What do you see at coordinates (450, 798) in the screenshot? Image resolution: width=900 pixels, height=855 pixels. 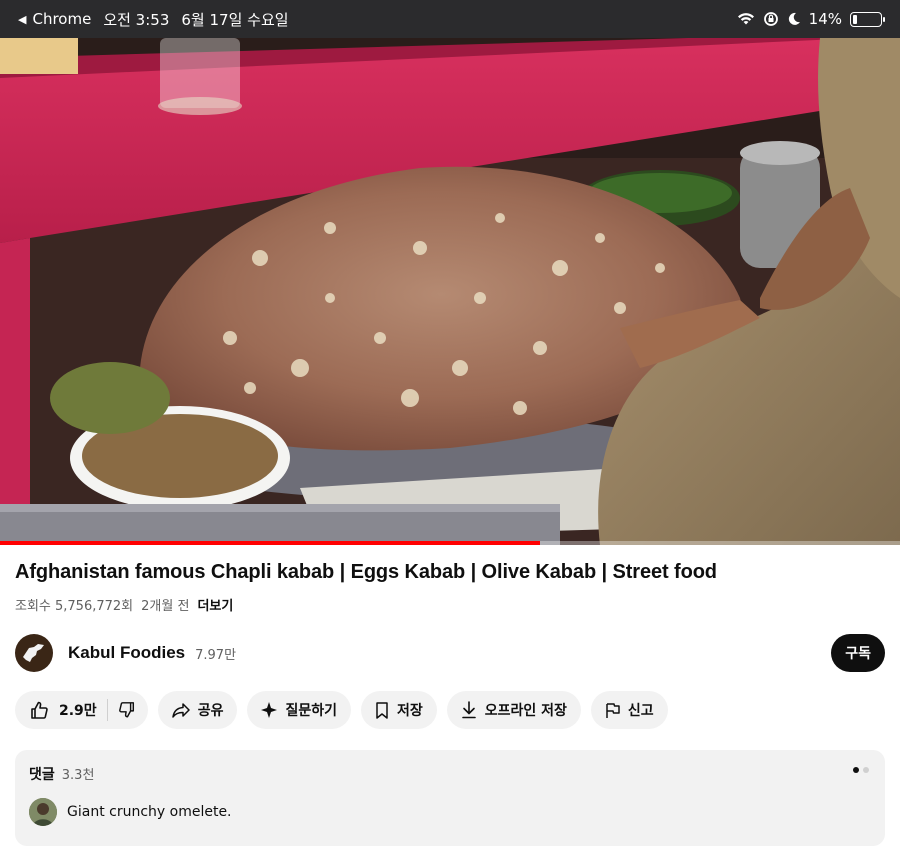 I see `comments-panel: 댓글 3.3천 Giant crunchy omelete.` at bounding box center [450, 798].